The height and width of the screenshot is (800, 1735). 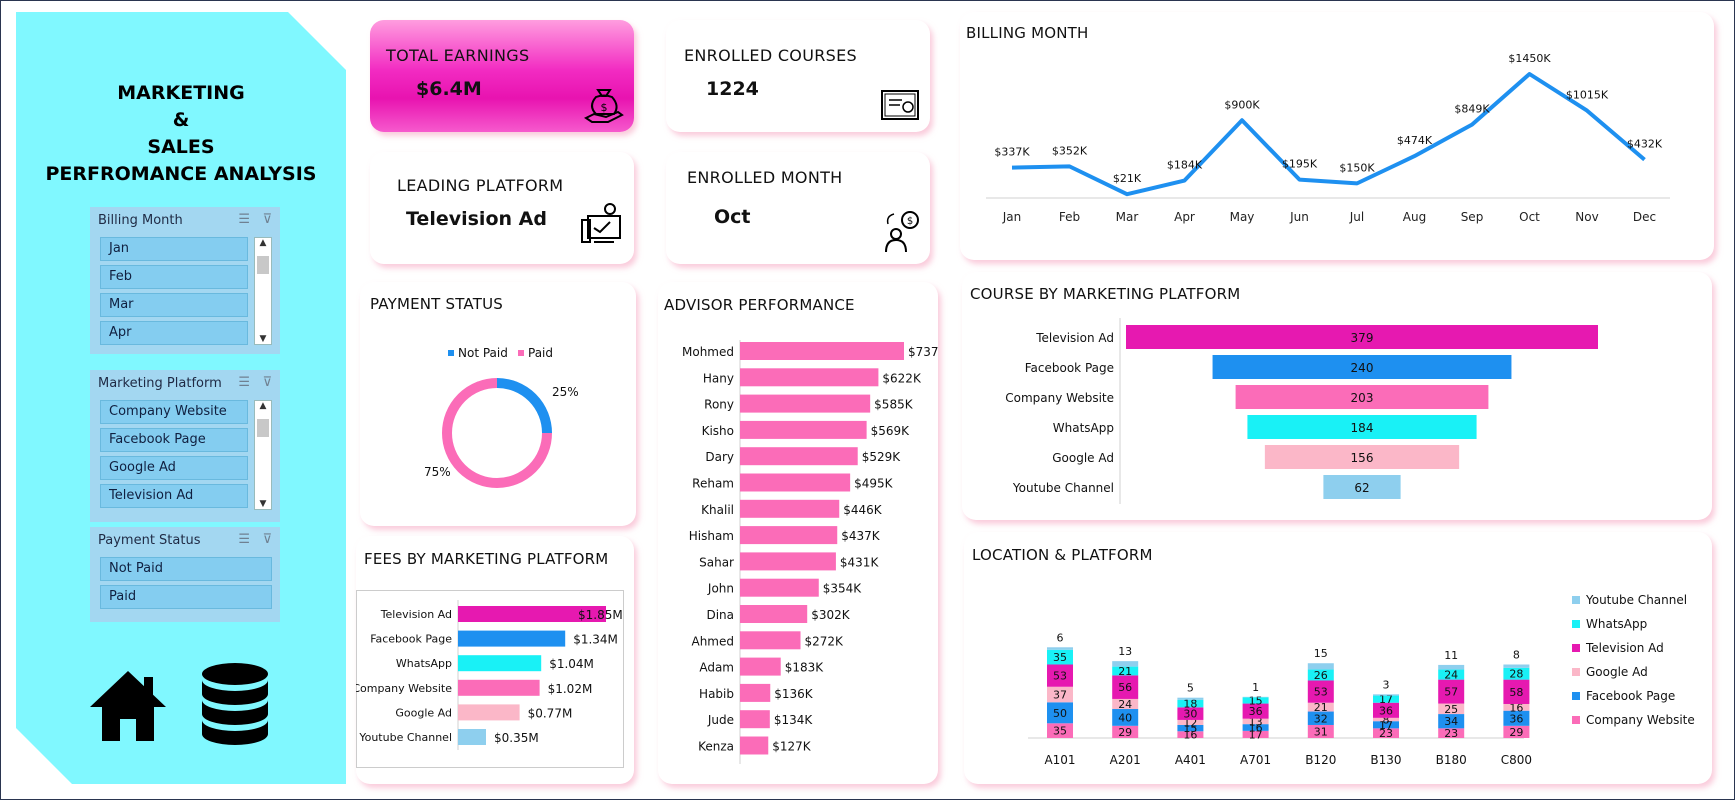 I want to click on kpi-label: ENROLLED MONTH, so click(x=765, y=177).